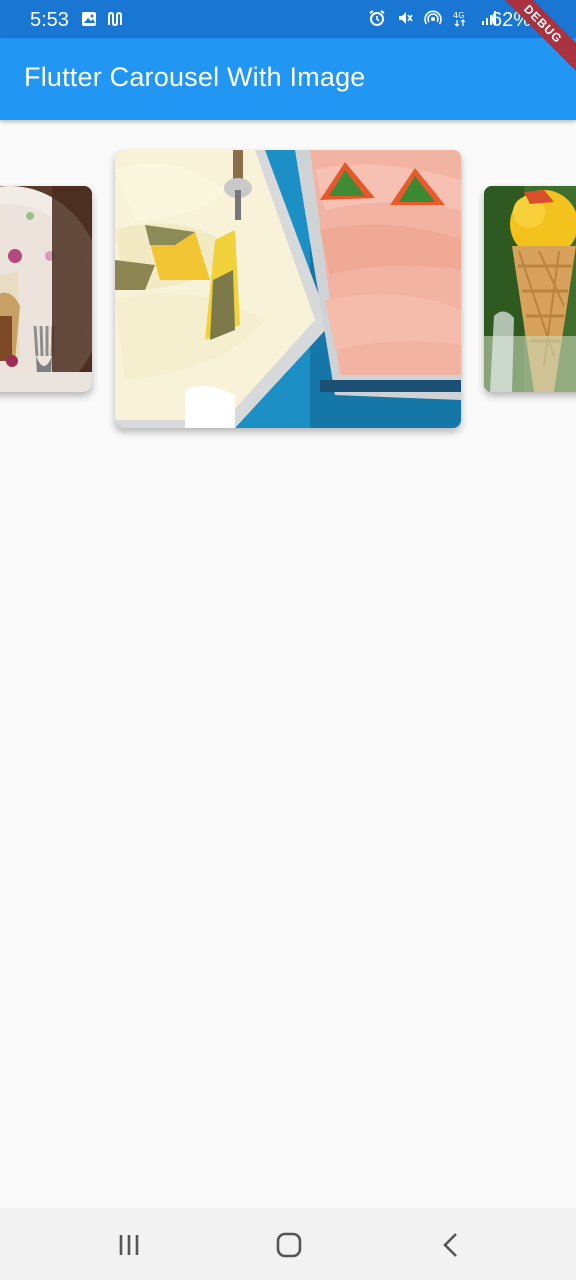  I want to click on notification-app-icon, so click(115, 19).